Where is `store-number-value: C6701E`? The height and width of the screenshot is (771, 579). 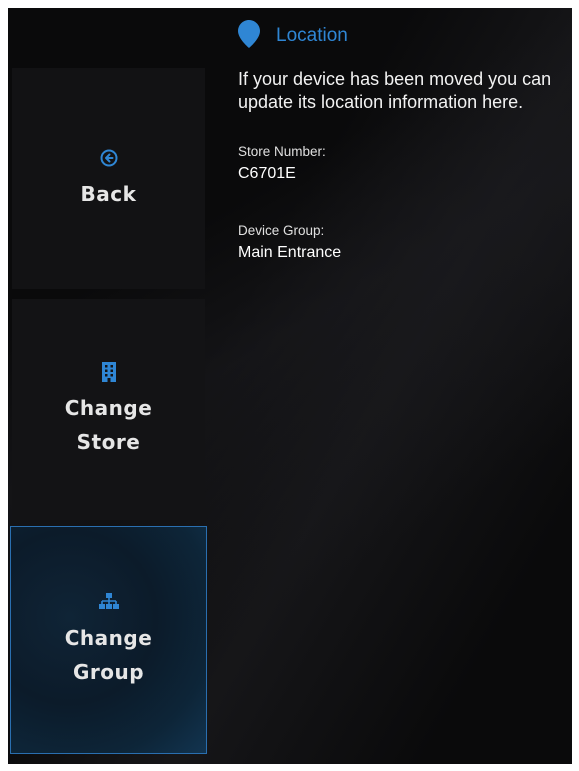 store-number-value: C6701E is located at coordinates (267, 173).